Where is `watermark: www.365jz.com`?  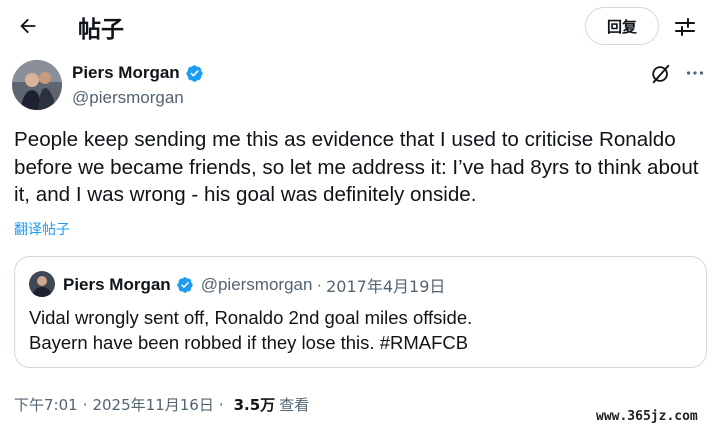 watermark: www.365jz.com is located at coordinates (647, 416).